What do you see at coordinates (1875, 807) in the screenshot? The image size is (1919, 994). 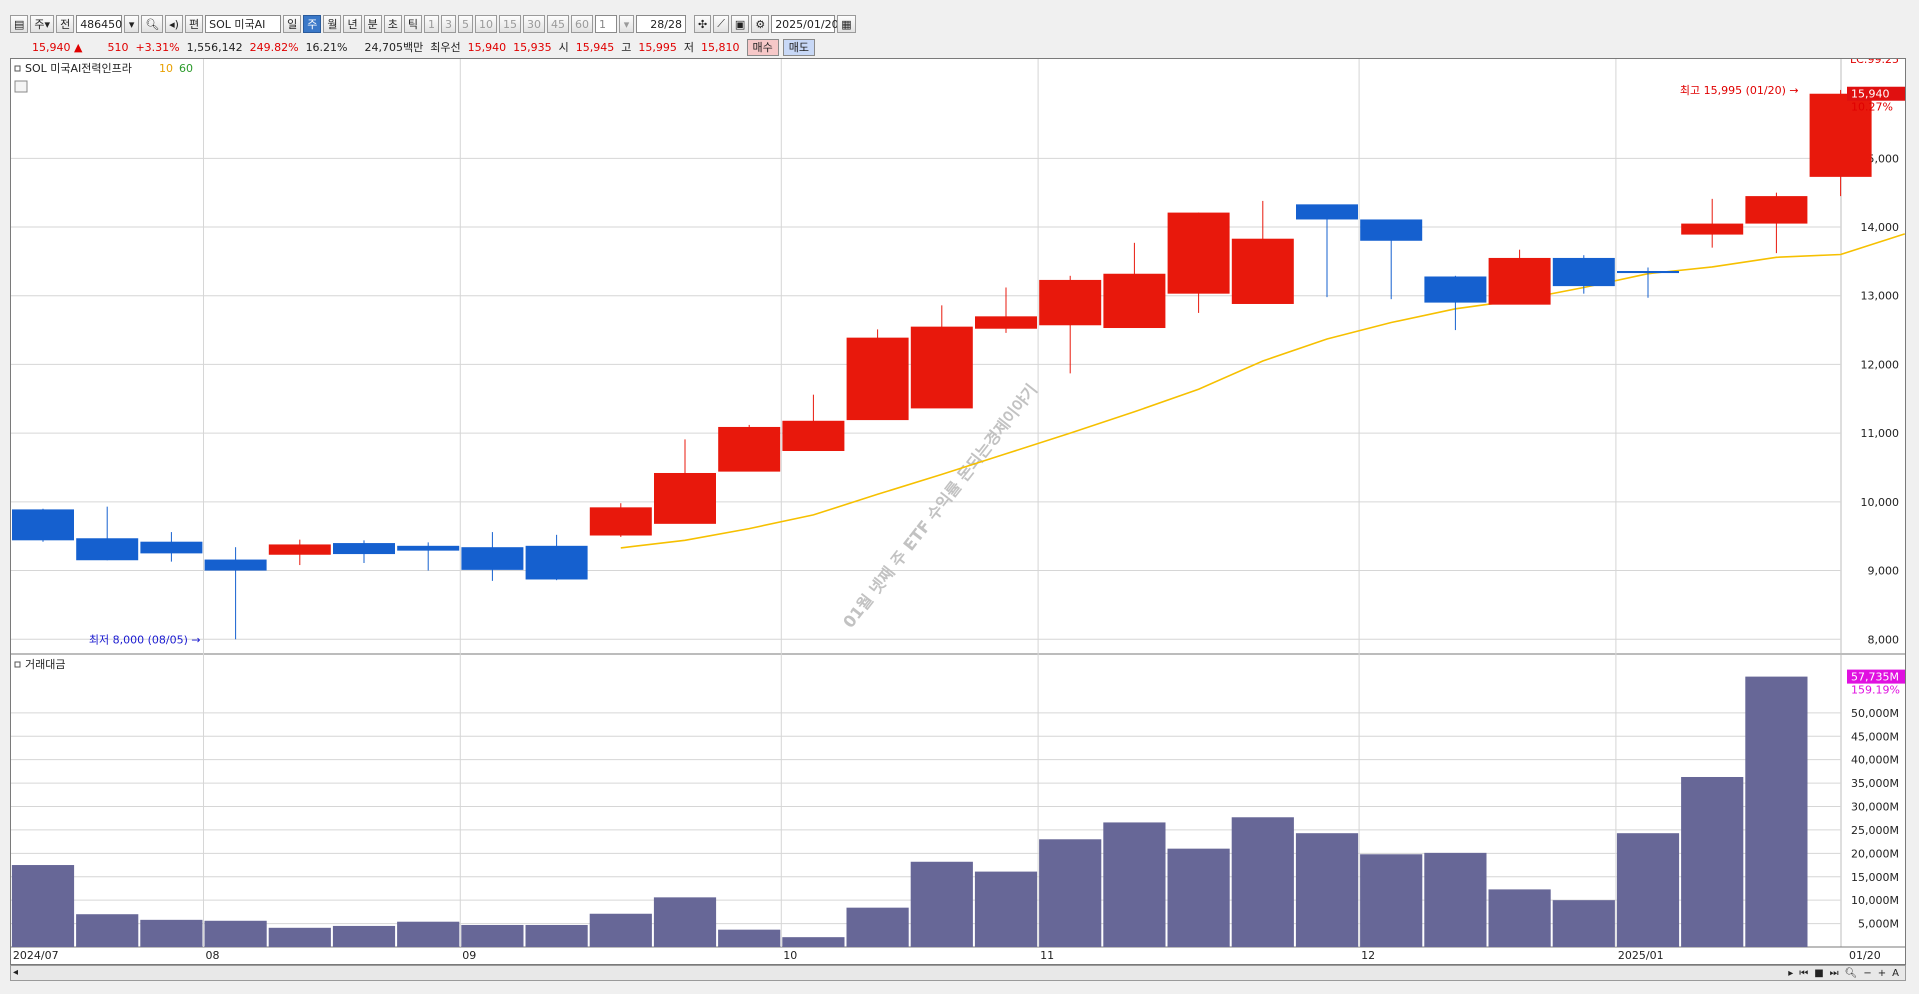 I see `volume-tick-label: 30,000M` at bounding box center [1875, 807].